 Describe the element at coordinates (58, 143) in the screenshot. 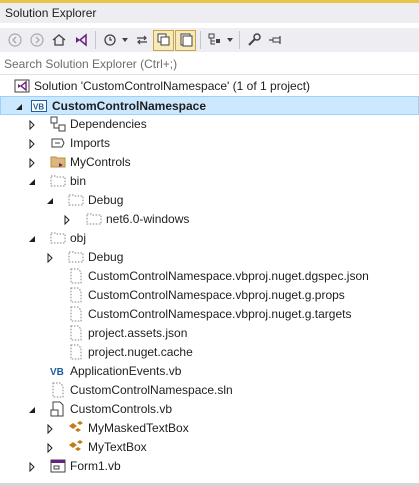

I see `imports-icon` at that location.